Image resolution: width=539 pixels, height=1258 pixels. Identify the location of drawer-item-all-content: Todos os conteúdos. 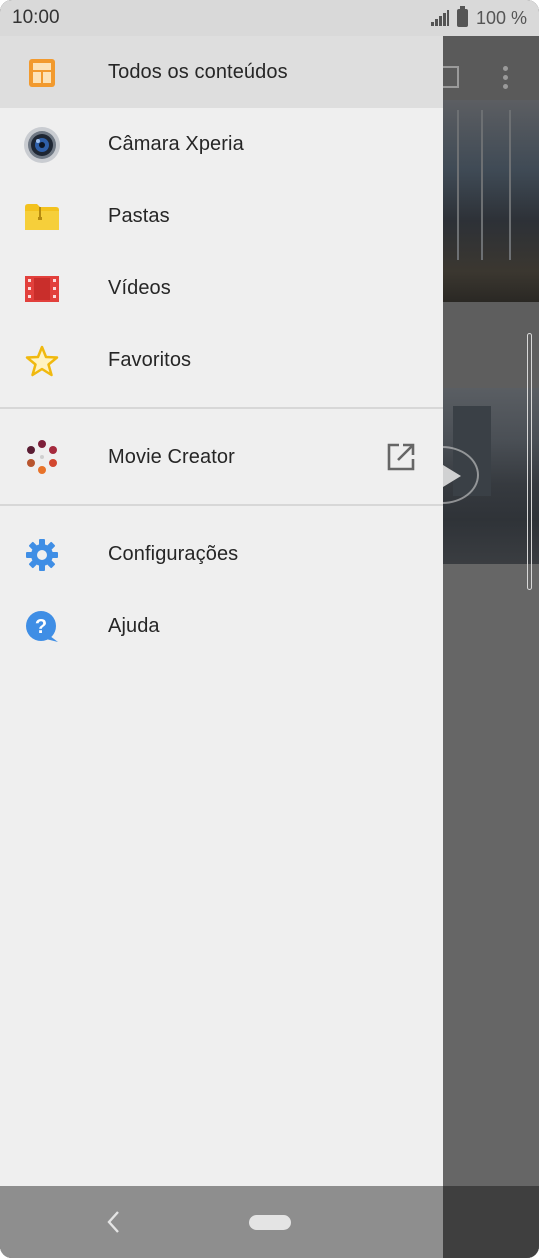
(221, 72).